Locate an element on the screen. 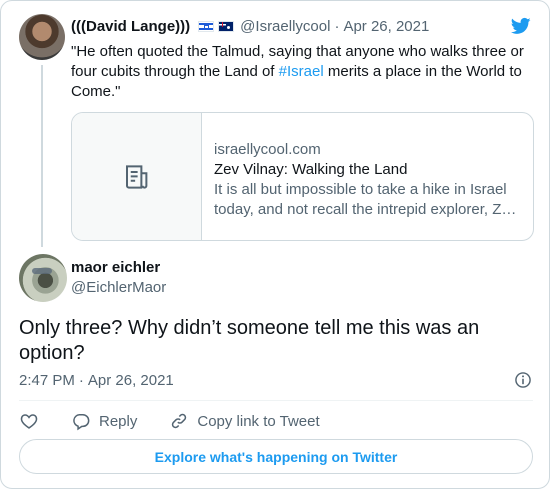 The width and height of the screenshot is (550, 489). quoted-author-avatar is located at coordinates (42, 37).